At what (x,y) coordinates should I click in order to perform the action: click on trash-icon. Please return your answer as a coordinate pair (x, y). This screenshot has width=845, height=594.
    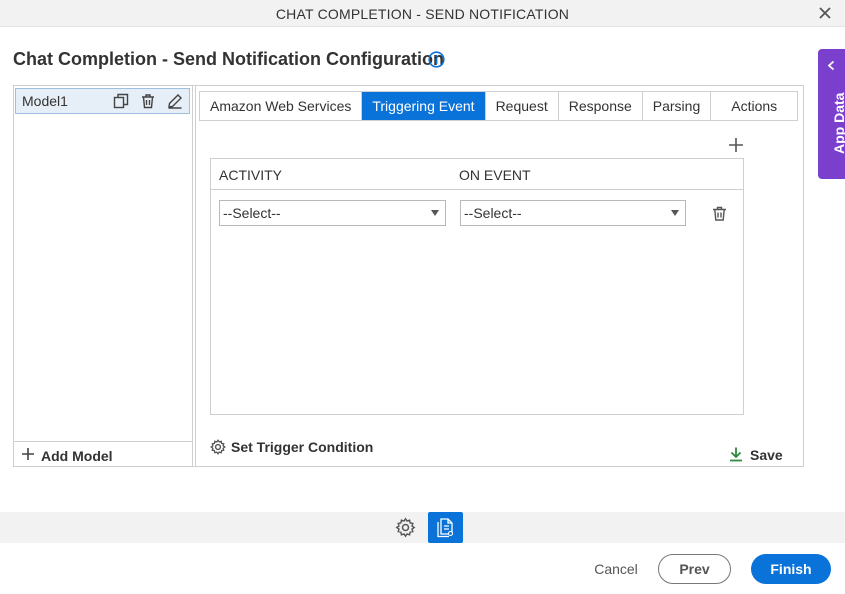
    Looking at the image, I should click on (148, 101).